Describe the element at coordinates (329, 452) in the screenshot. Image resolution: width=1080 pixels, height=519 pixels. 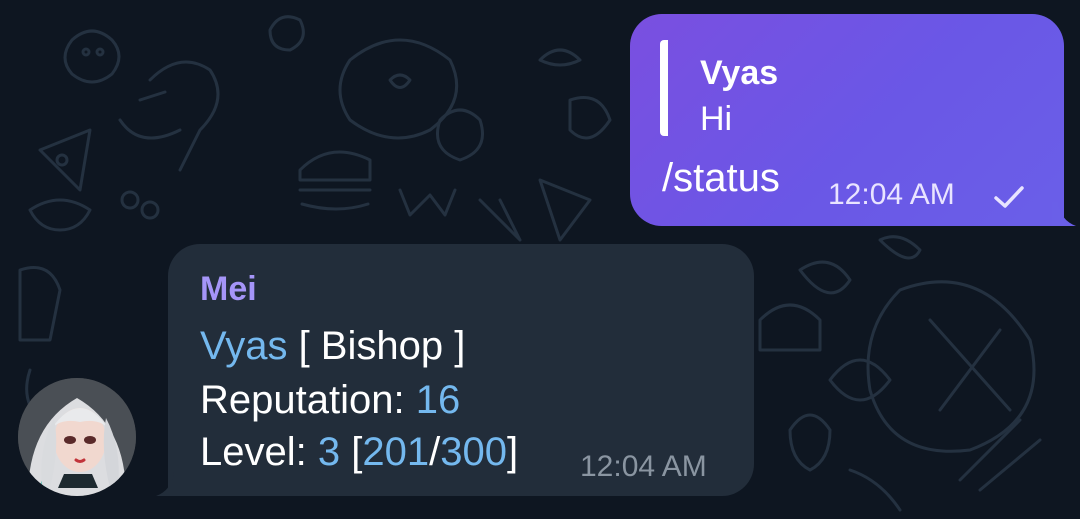
I see `level-value: 3` at that location.